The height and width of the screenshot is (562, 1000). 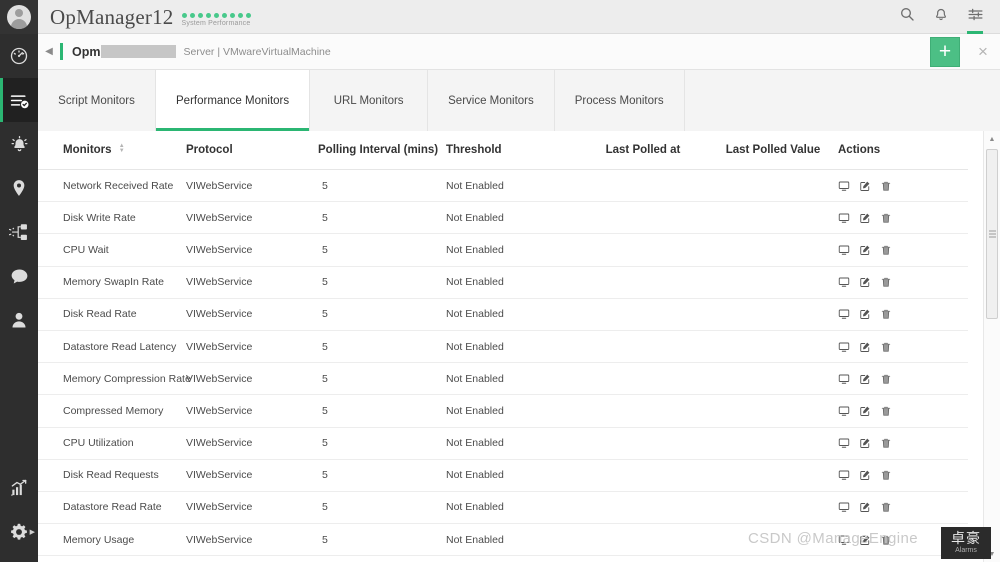 I want to click on sidebar-item-settings: ▶, so click(x=19, y=532).